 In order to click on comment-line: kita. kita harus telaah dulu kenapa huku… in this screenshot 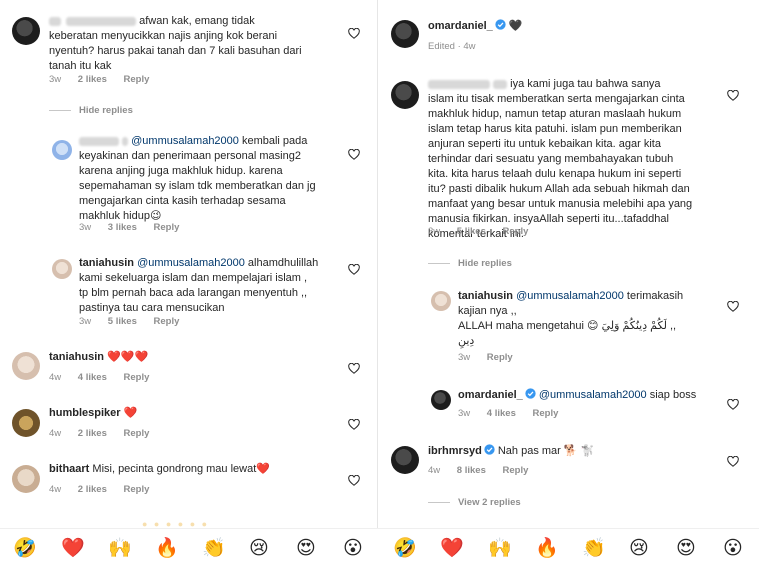, I will do `click(555, 174)`.